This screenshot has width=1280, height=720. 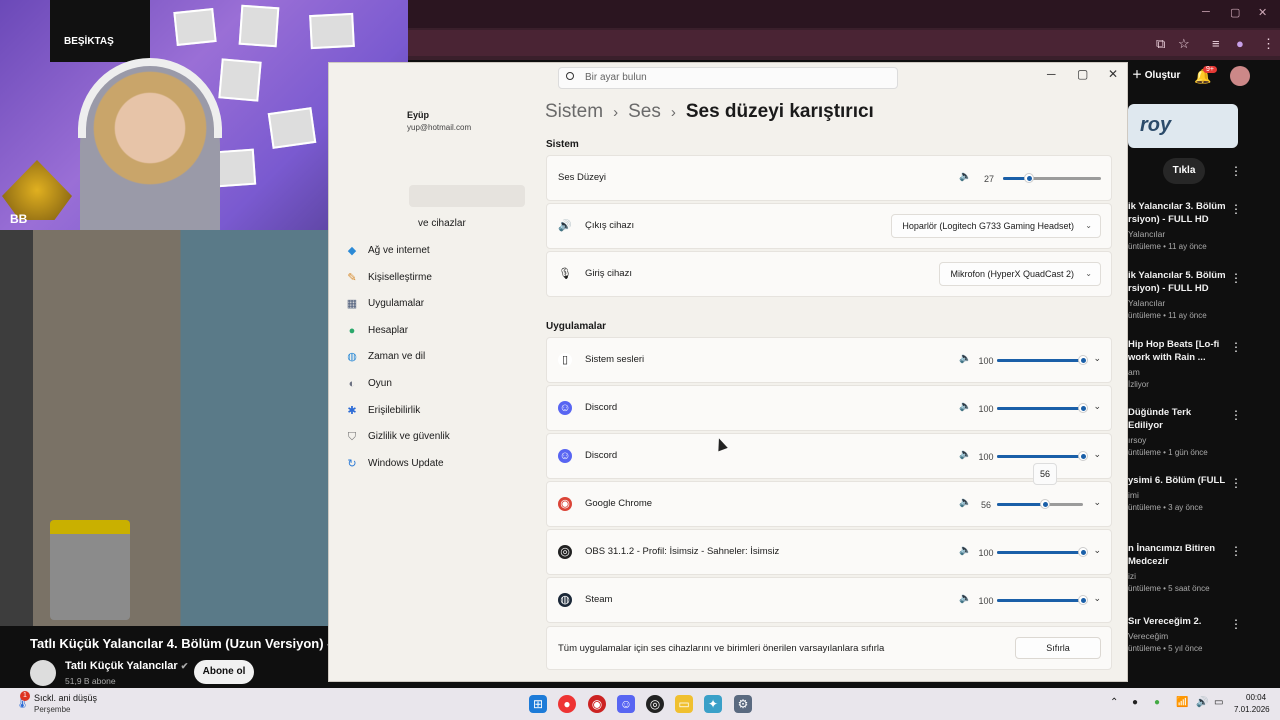 What do you see at coordinates (435, 437) in the screenshot?
I see `sidebar-item: ⛉ Gizlilik ve güvenlik` at bounding box center [435, 437].